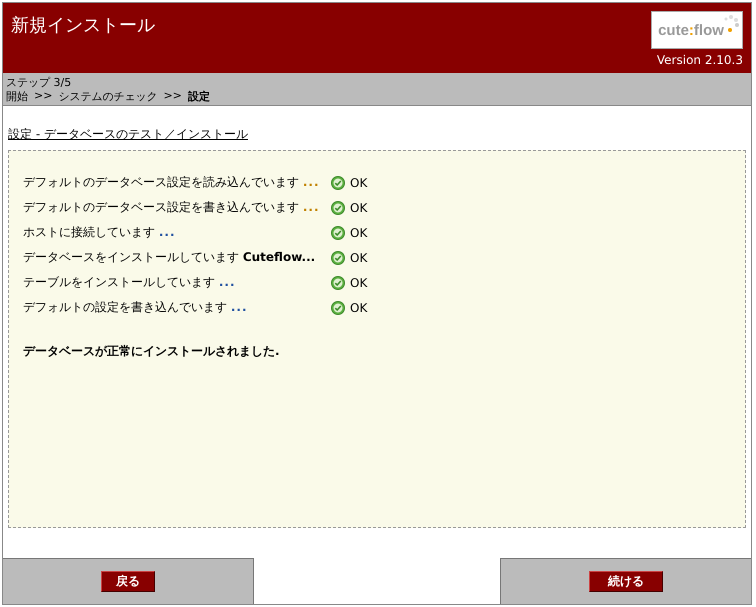 The width and height of the screenshot is (756, 607). I want to click on logo: cute:flow, so click(697, 30).